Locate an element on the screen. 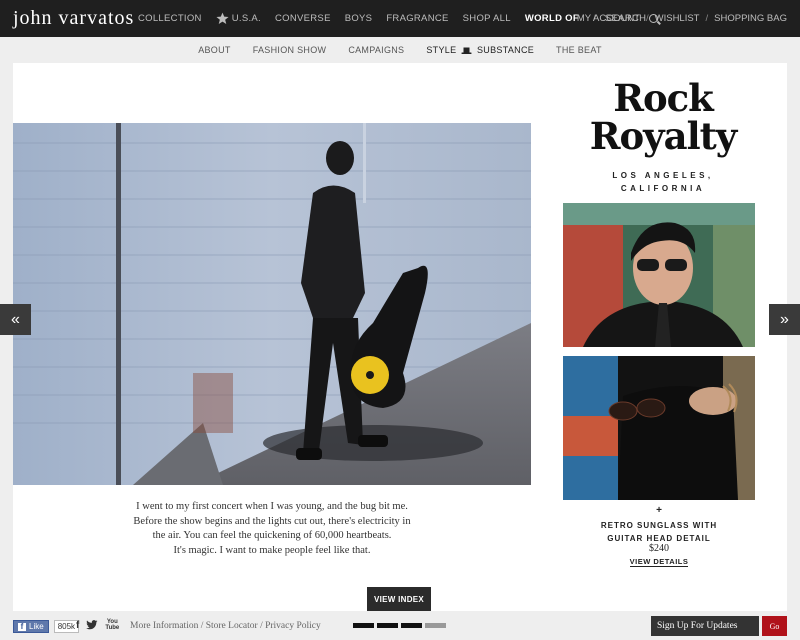 The height and width of the screenshot is (640, 800). like-label: Like is located at coordinates (36, 626).